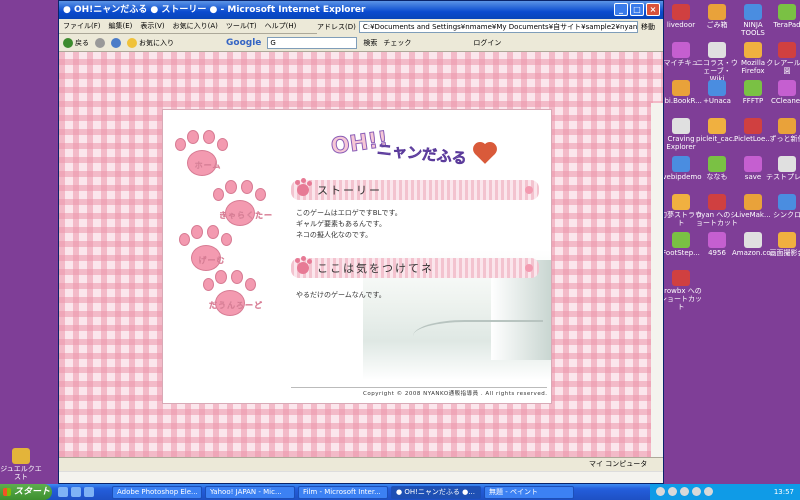 The image size is (800, 500). I want to click on desktop-icon-label: ずっと新作, so click(784, 139).